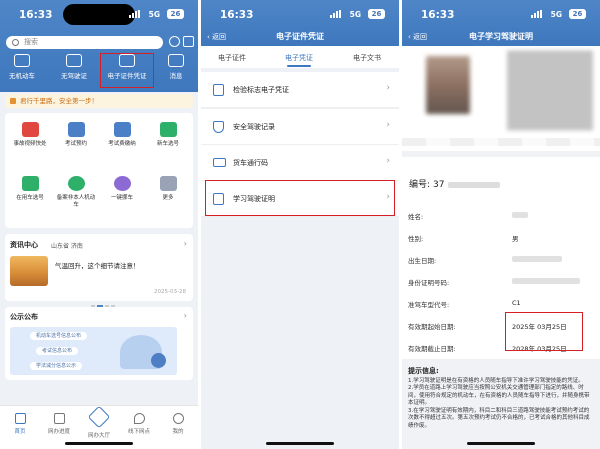 This screenshot has height=449, width=600. Describe the element at coordinates (139, 418) in the screenshot. I see `location-pin-icon` at that location.